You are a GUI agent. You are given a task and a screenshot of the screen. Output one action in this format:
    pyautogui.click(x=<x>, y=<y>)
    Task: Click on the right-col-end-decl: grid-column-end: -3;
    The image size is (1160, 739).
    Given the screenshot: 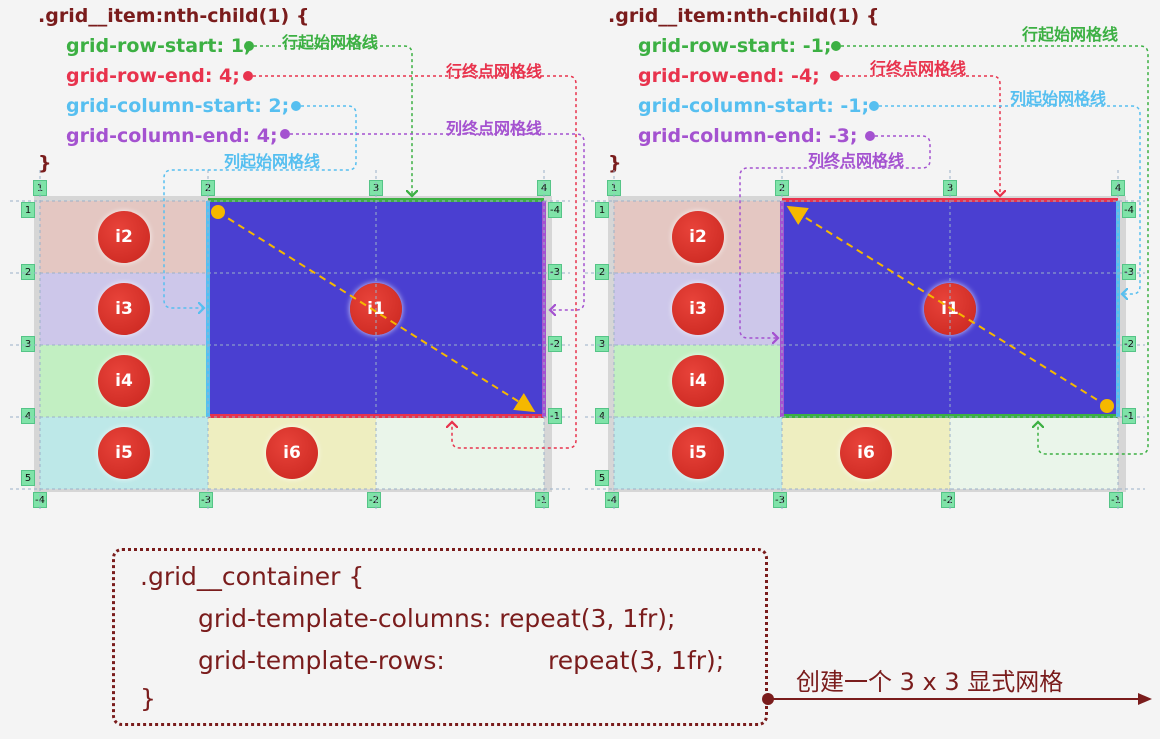 What is the action you would take?
    pyautogui.click(x=748, y=136)
    